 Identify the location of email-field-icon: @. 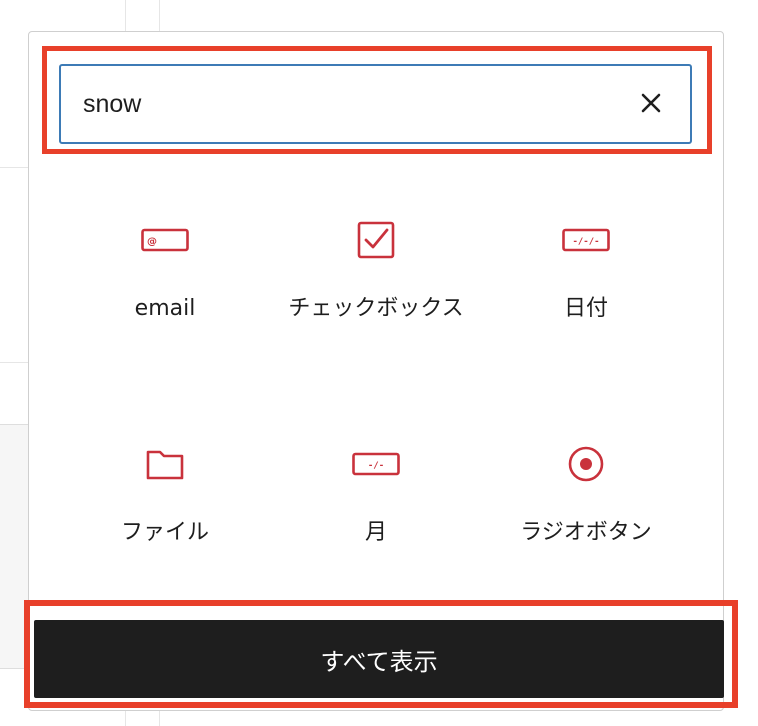
(165, 240).